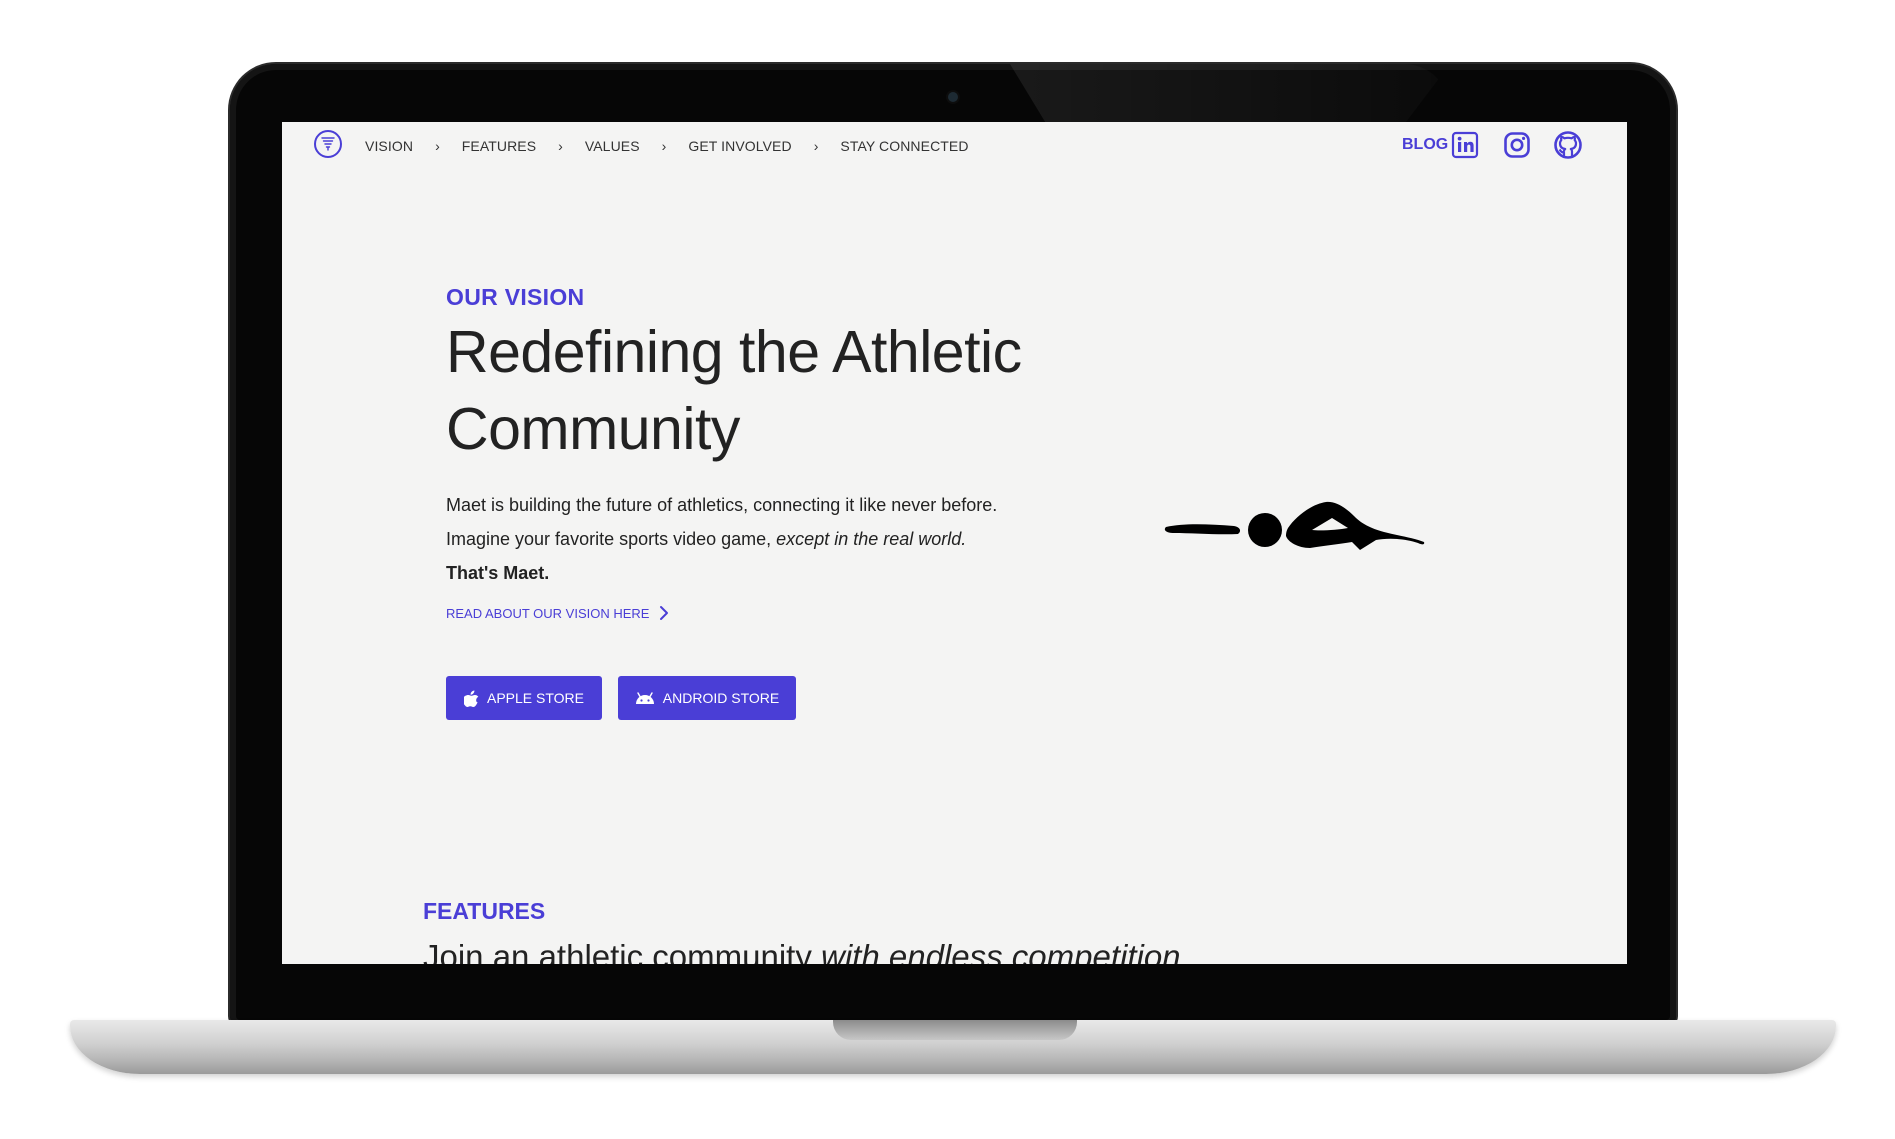 The height and width of the screenshot is (1139, 1895). Describe the element at coordinates (328, 144) in the screenshot. I see `maet-logo-icon` at that location.